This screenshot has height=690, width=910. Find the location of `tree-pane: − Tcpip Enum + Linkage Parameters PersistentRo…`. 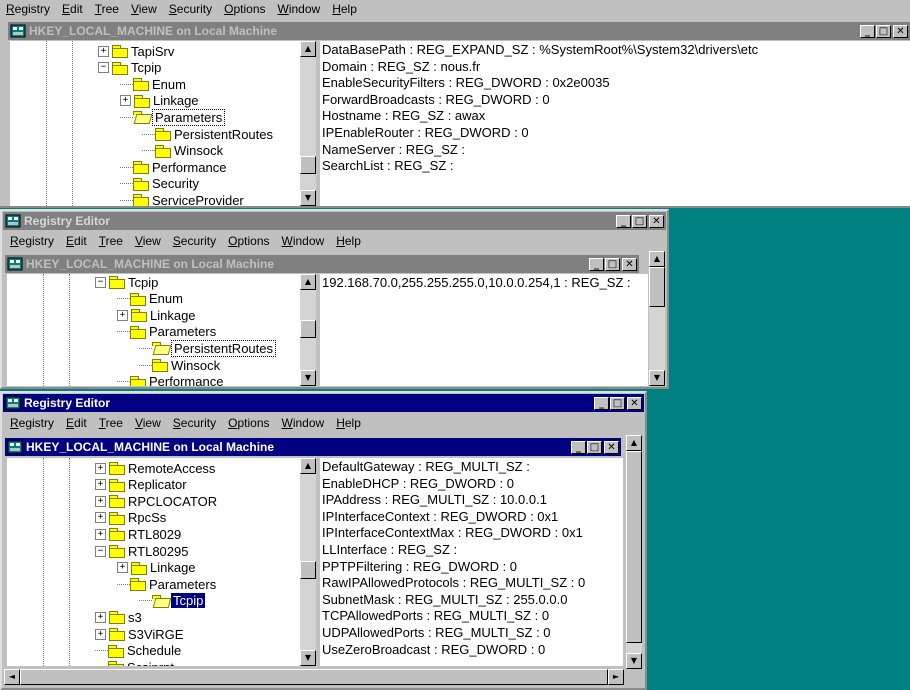

tree-pane: − Tcpip Enum + Linkage Parameters PersistentRo… is located at coordinates (153, 330).